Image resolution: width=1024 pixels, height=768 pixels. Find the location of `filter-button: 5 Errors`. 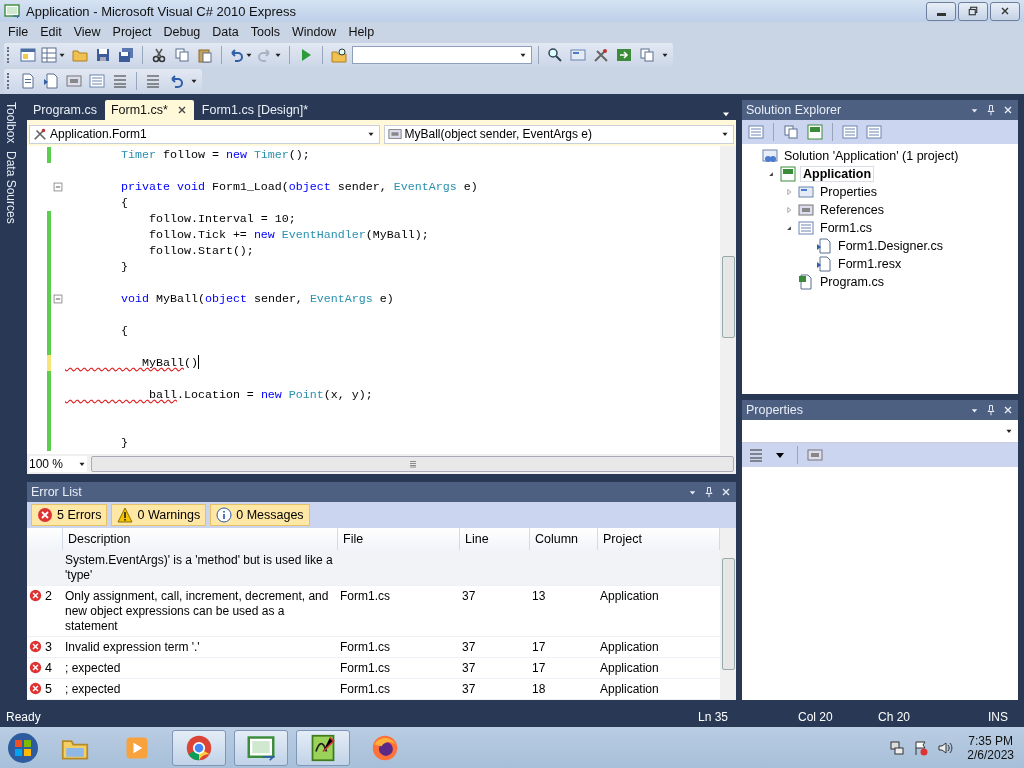

filter-button: 5 Errors is located at coordinates (69, 515).